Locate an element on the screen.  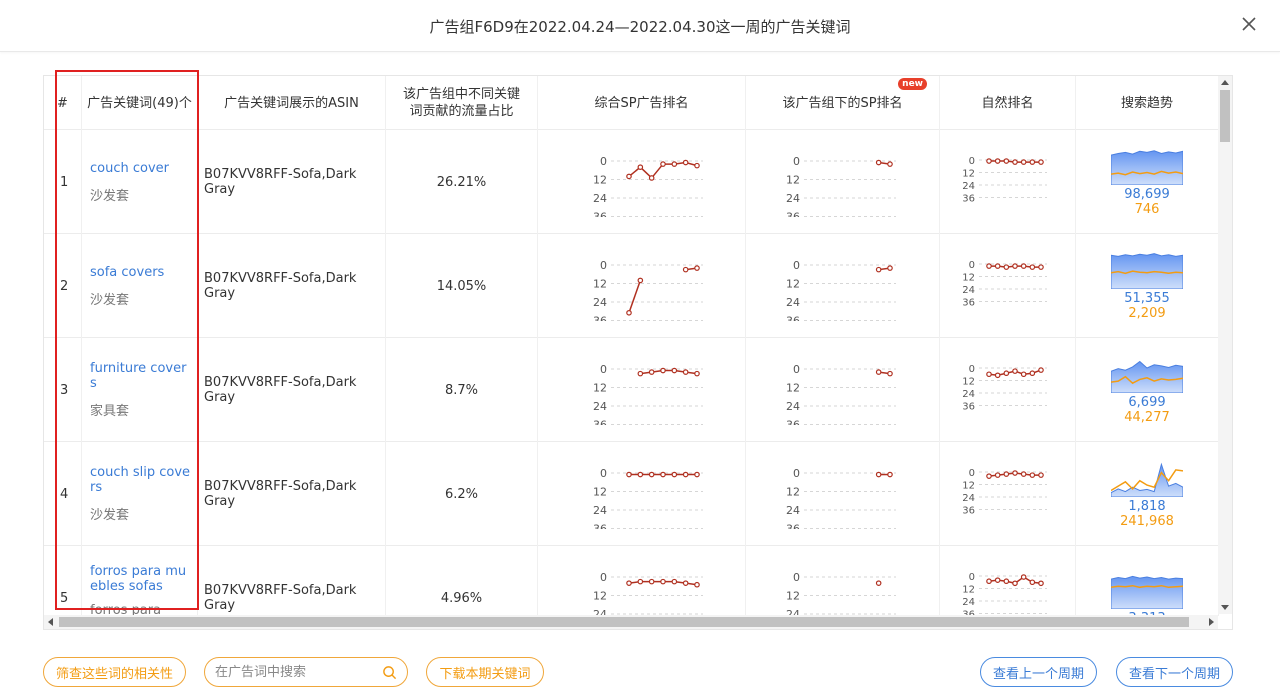
download-keywords-button: 下载本期关键词 is located at coordinates (485, 672).